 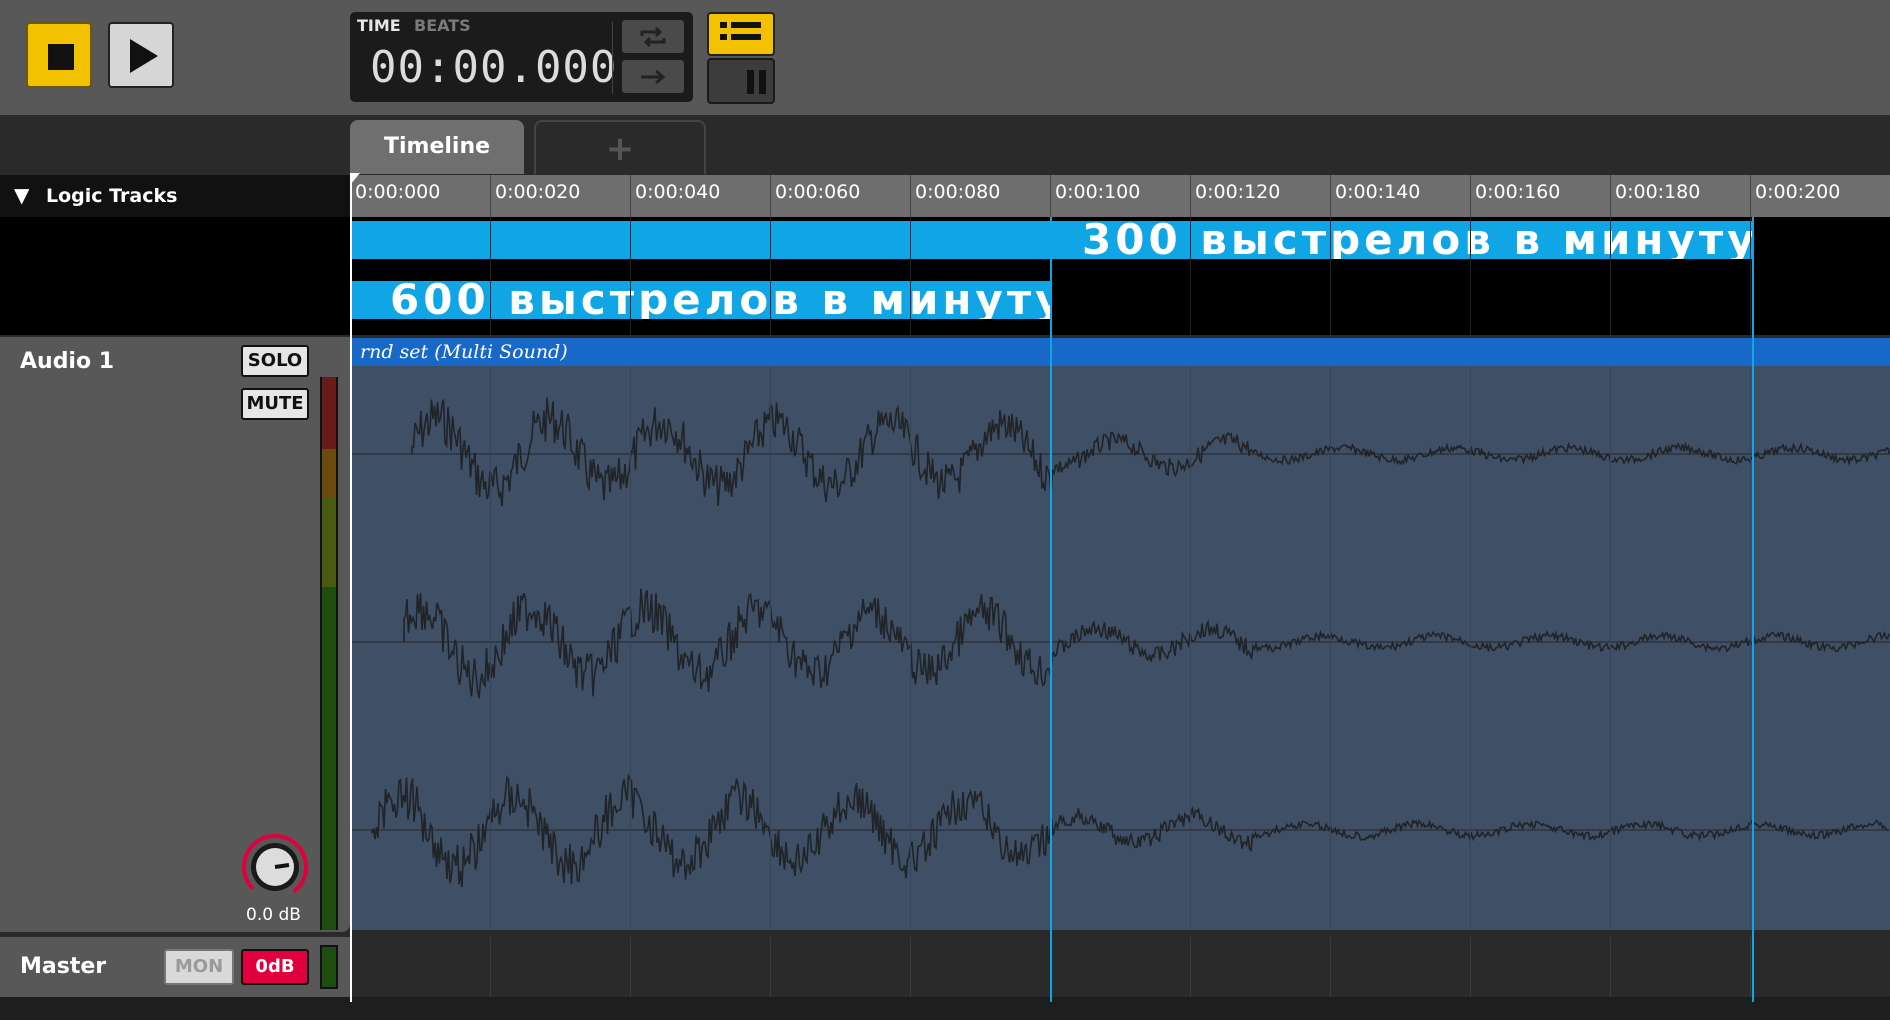 What do you see at coordinates (275, 361) in the screenshot?
I see `solo-button: SOLO` at bounding box center [275, 361].